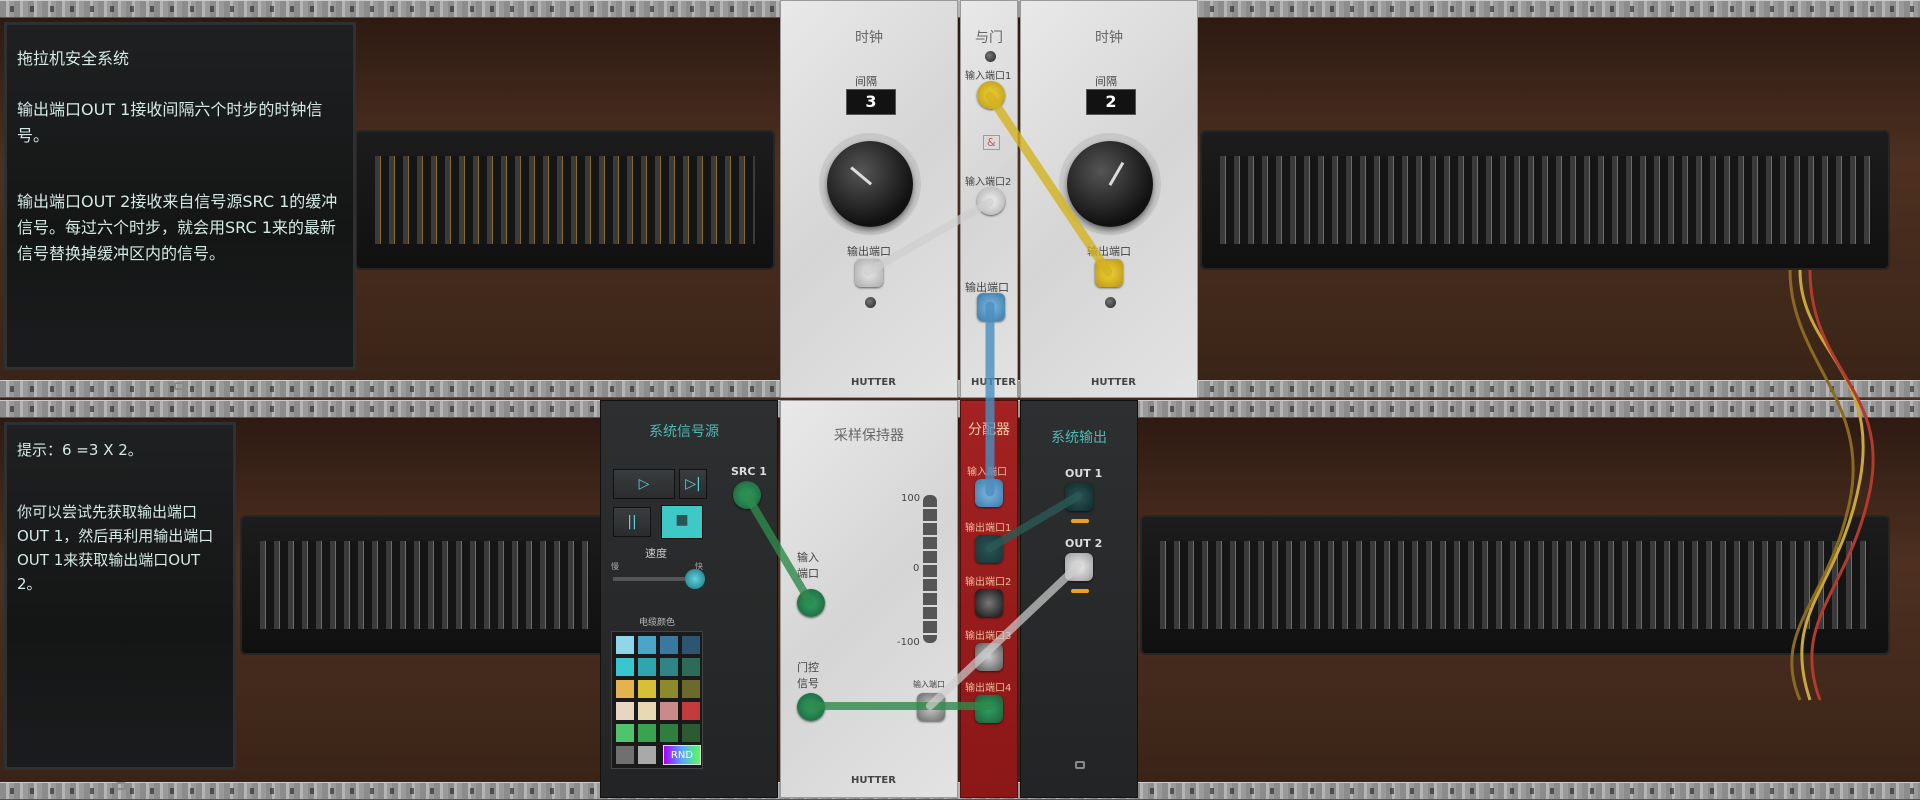  I want to click on out1-label: 输出端口1, so click(988, 528).